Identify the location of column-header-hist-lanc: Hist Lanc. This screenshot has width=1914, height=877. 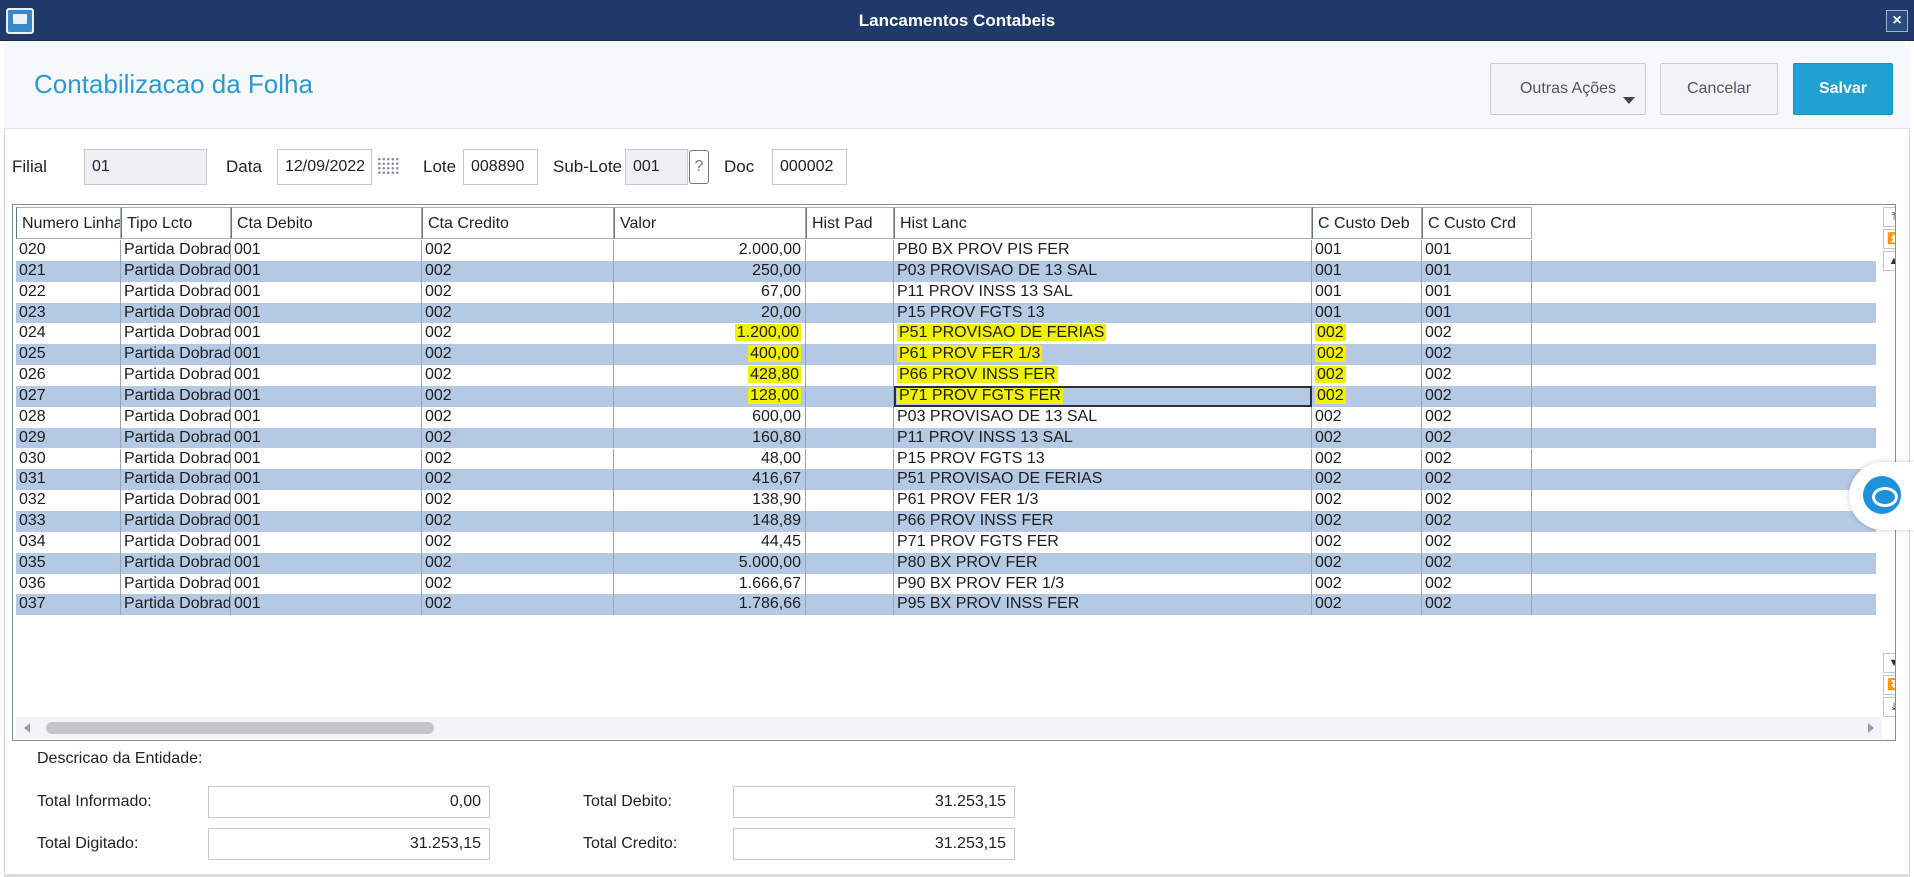
(1103, 223).